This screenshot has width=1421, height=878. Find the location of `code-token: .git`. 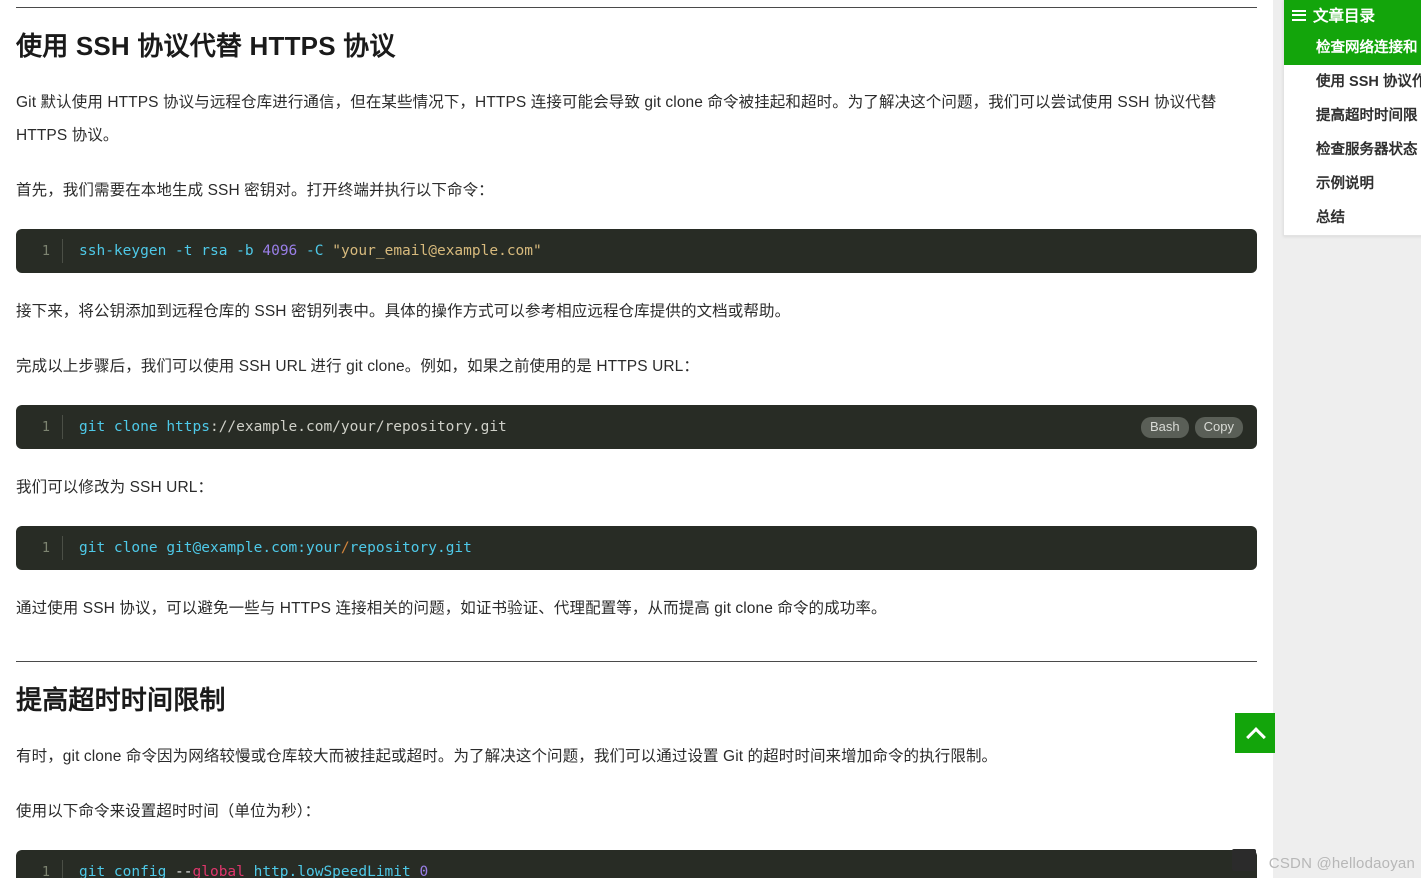

code-token: .git is located at coordinates (454, 547).